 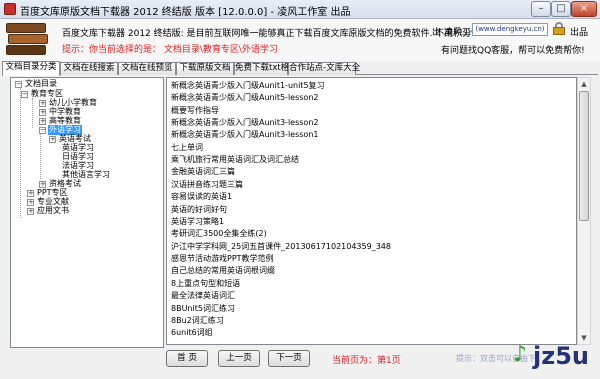 I want to click on list-item: 新概念英语青少版入门级Aunit5-lesson2, so click(x=244, y=98).